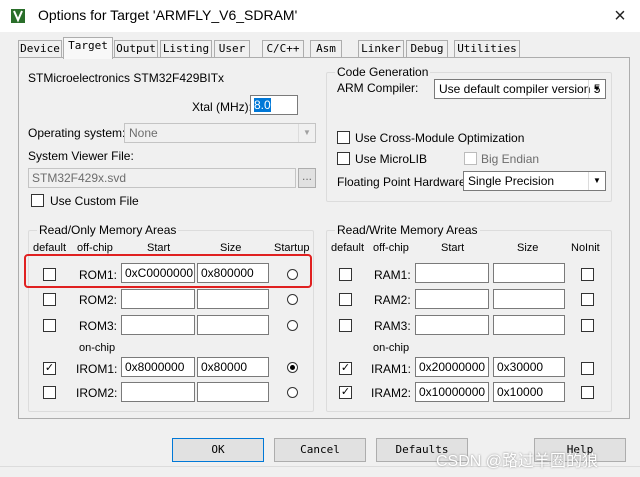 Image resolution: width=640 pixels, height=477 pixels. I want to click on tab-target: Target, so click(88, 48).